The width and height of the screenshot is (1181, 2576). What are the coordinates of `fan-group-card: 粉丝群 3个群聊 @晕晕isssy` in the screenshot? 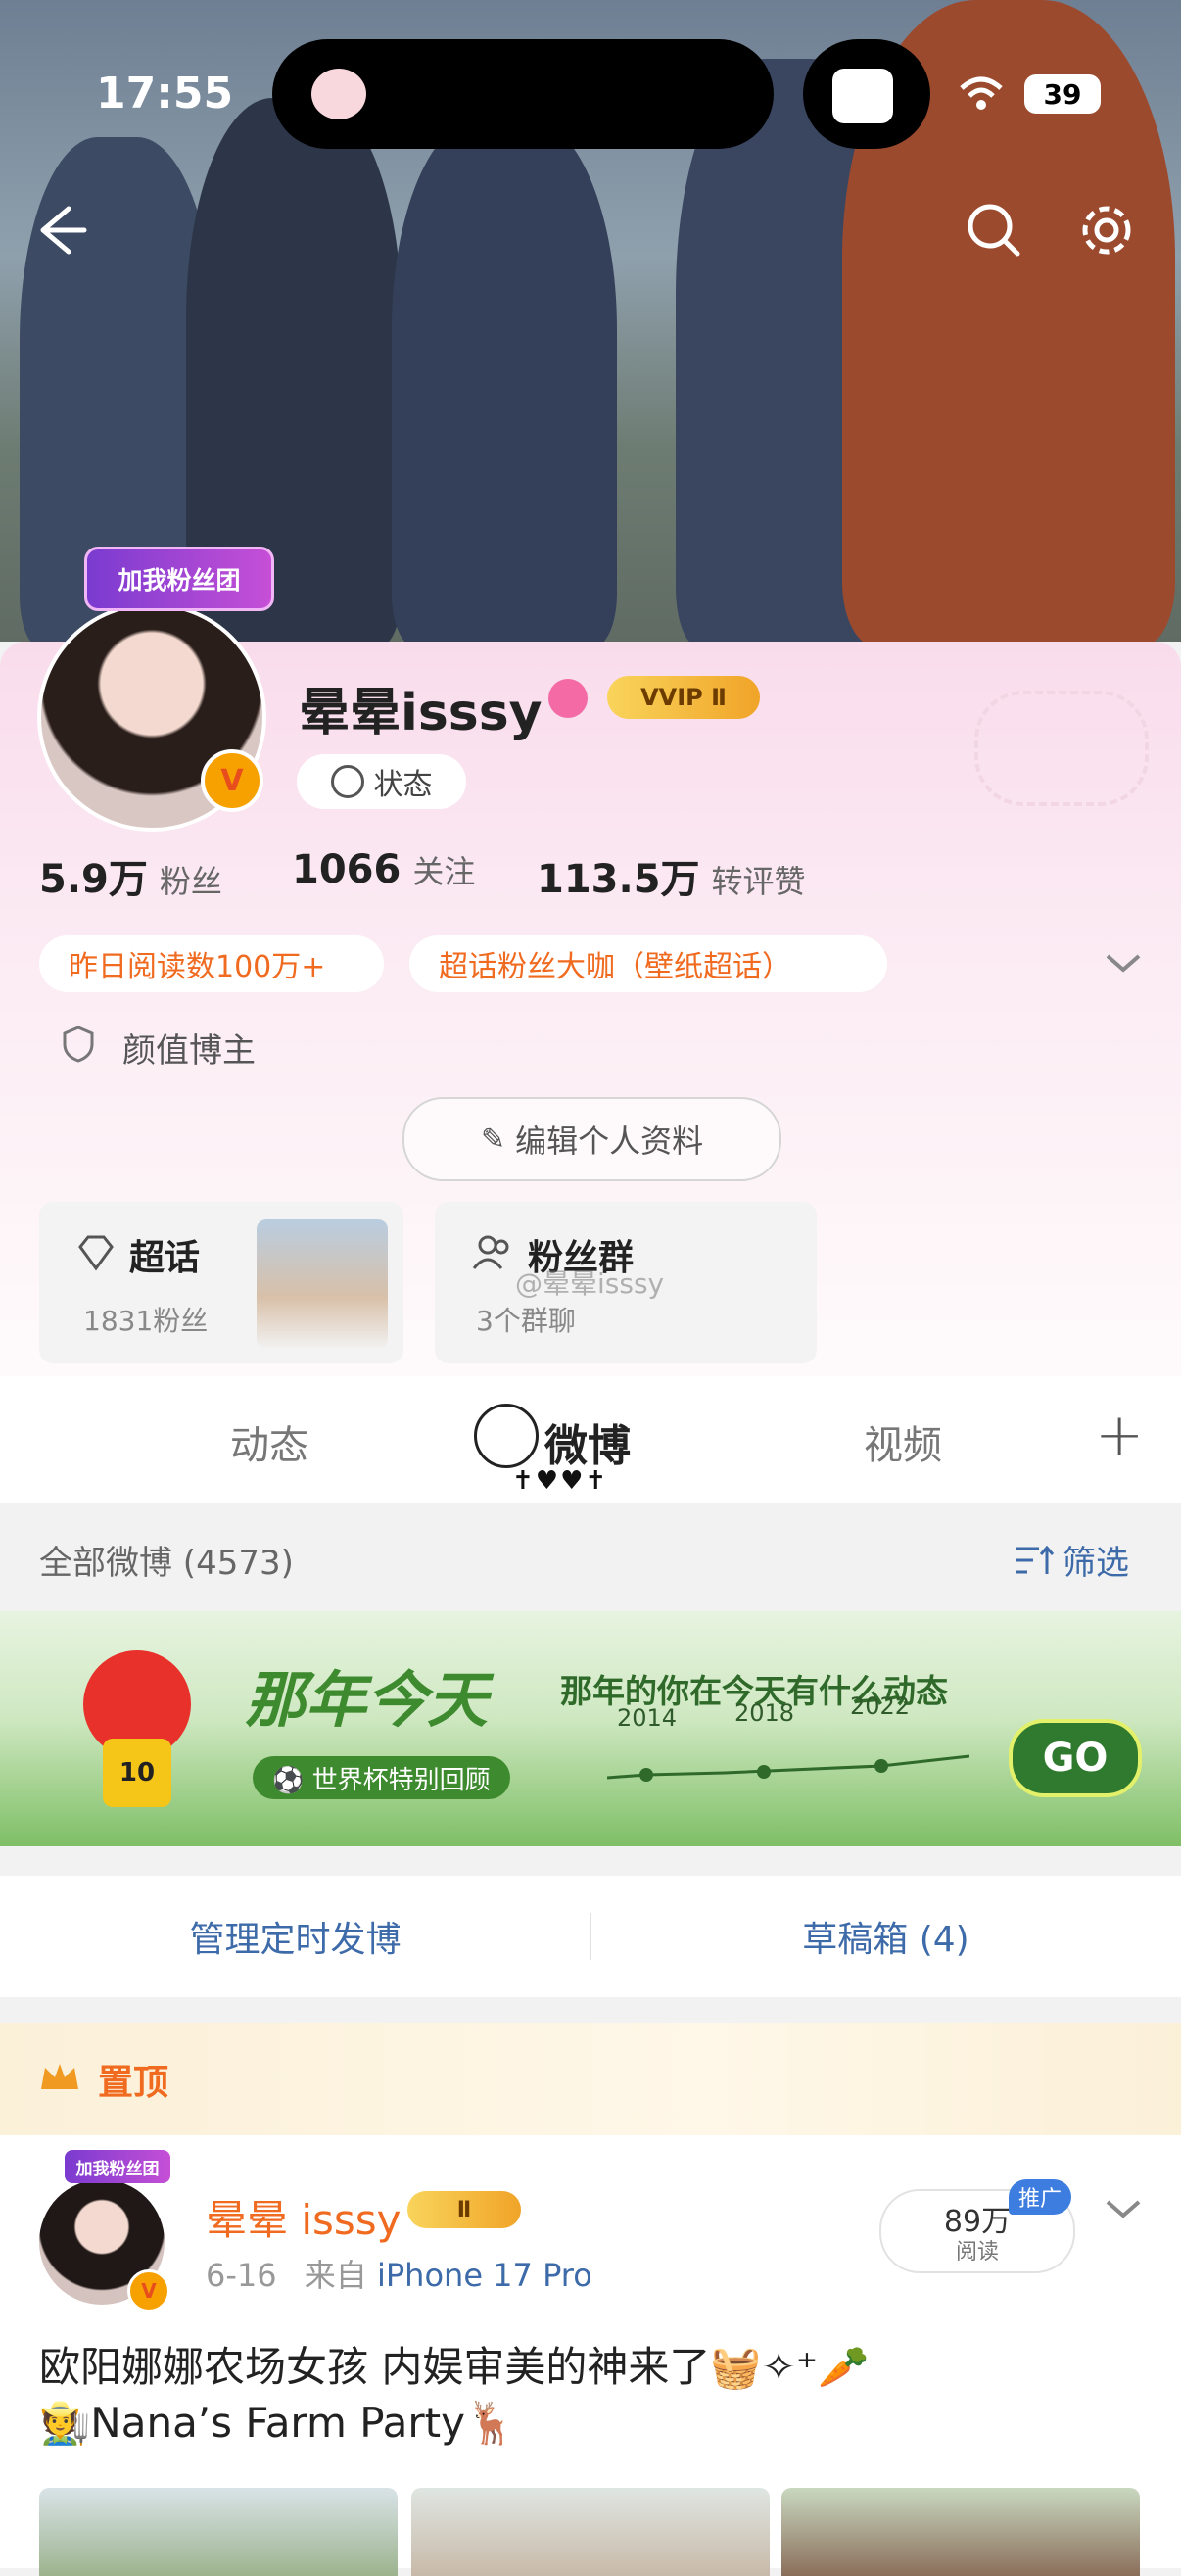 It's located at (626, 1283).